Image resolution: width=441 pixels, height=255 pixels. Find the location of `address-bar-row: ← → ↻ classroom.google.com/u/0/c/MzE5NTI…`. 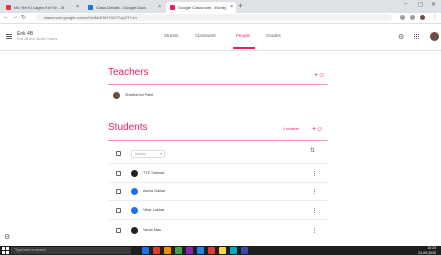

address-bar-row: ← → ↻ classroom.google.com/u/0/c/MzE5NTI… is located at coordinates (220, 18).